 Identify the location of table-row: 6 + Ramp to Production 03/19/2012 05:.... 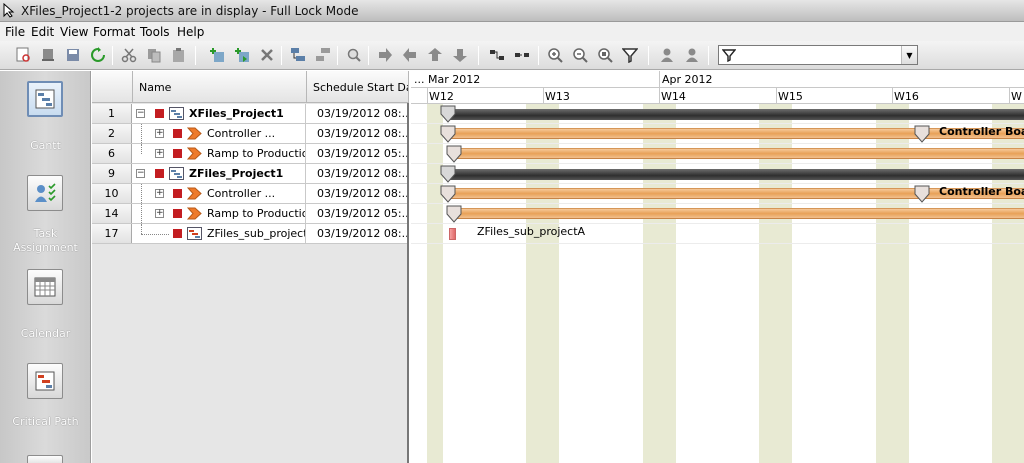
(249, 154).